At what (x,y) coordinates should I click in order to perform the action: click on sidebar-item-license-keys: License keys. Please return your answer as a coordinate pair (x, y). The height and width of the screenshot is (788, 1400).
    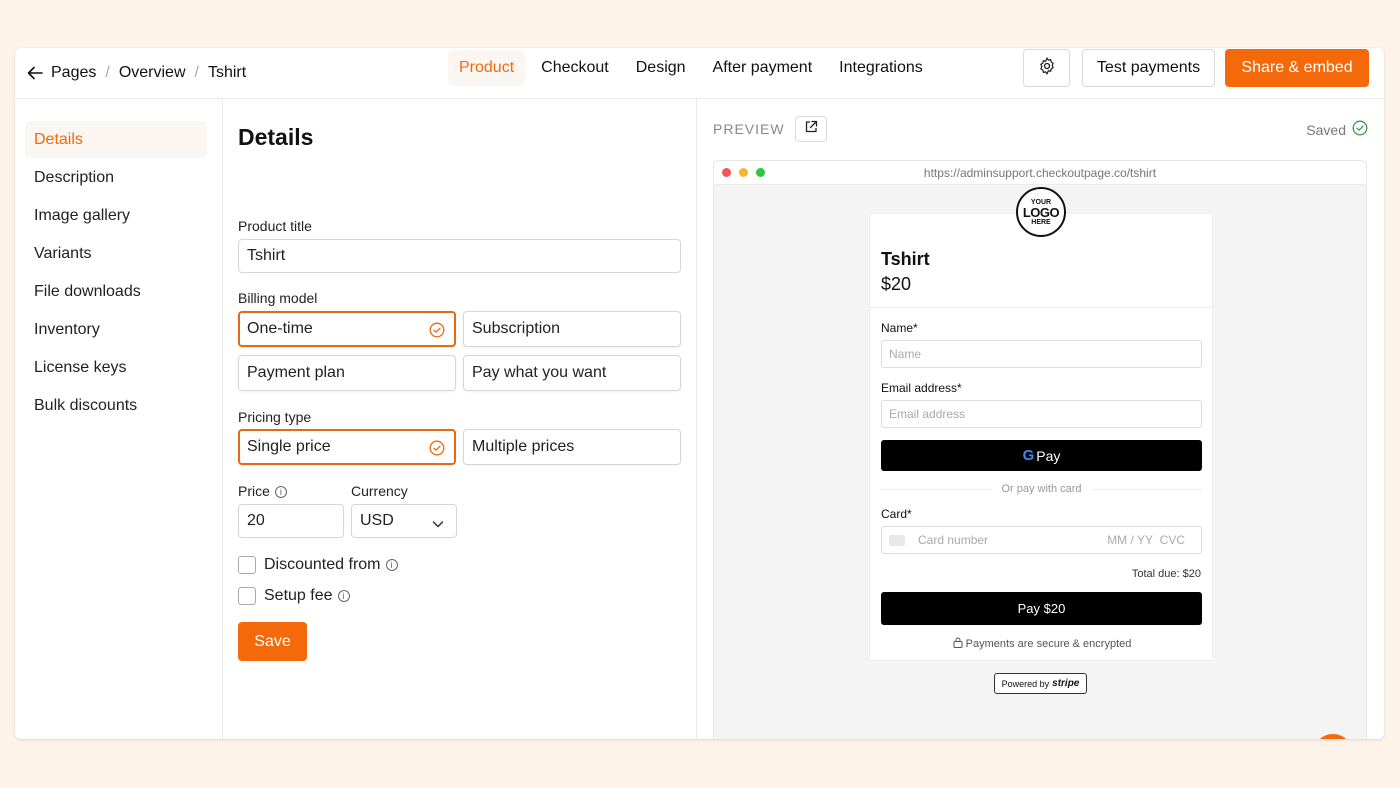
    Looking at the image, I should click on (116, 367).